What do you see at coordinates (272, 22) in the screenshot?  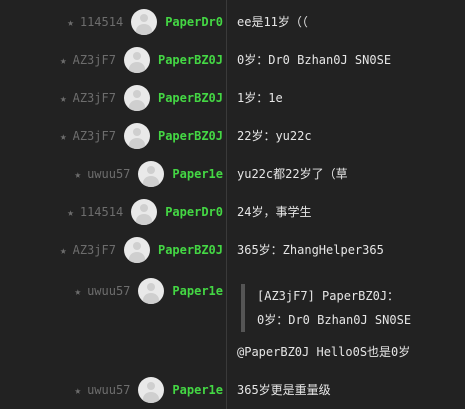 I see `message-text: ee是11岁（（` at bounding box center [272, 22].